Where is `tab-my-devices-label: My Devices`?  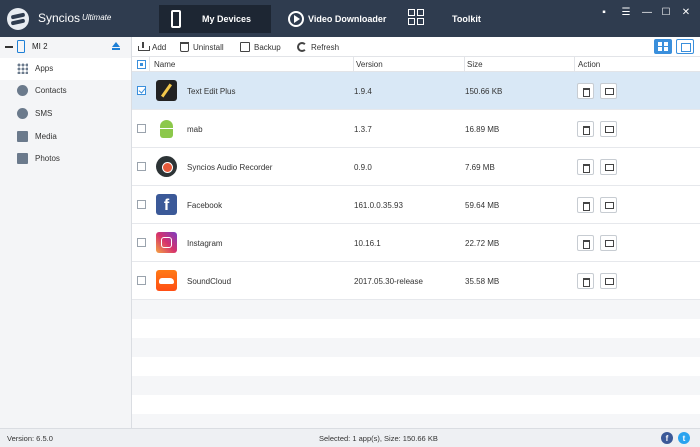
tab-my-devices-label: My Devices is located at coordinates (227, 19).